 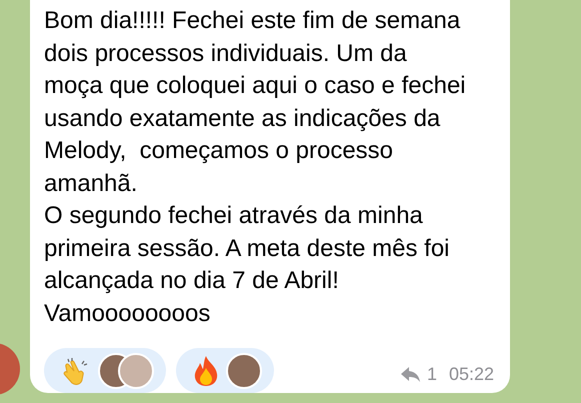 I want to click on reply-icon, so click(x=410, y=374).